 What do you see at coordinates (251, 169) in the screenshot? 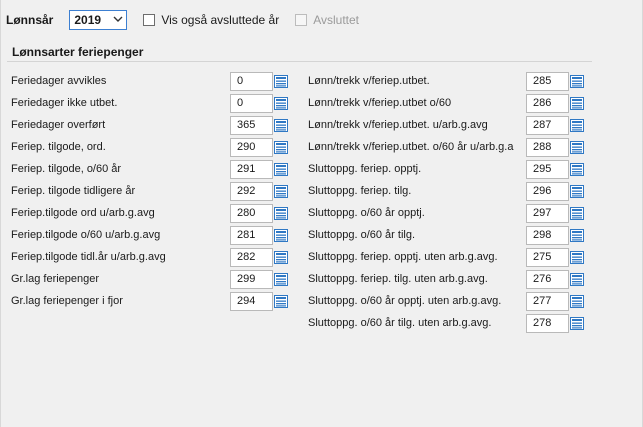
I see `code-input: 291` at bounding box center [251, 169].